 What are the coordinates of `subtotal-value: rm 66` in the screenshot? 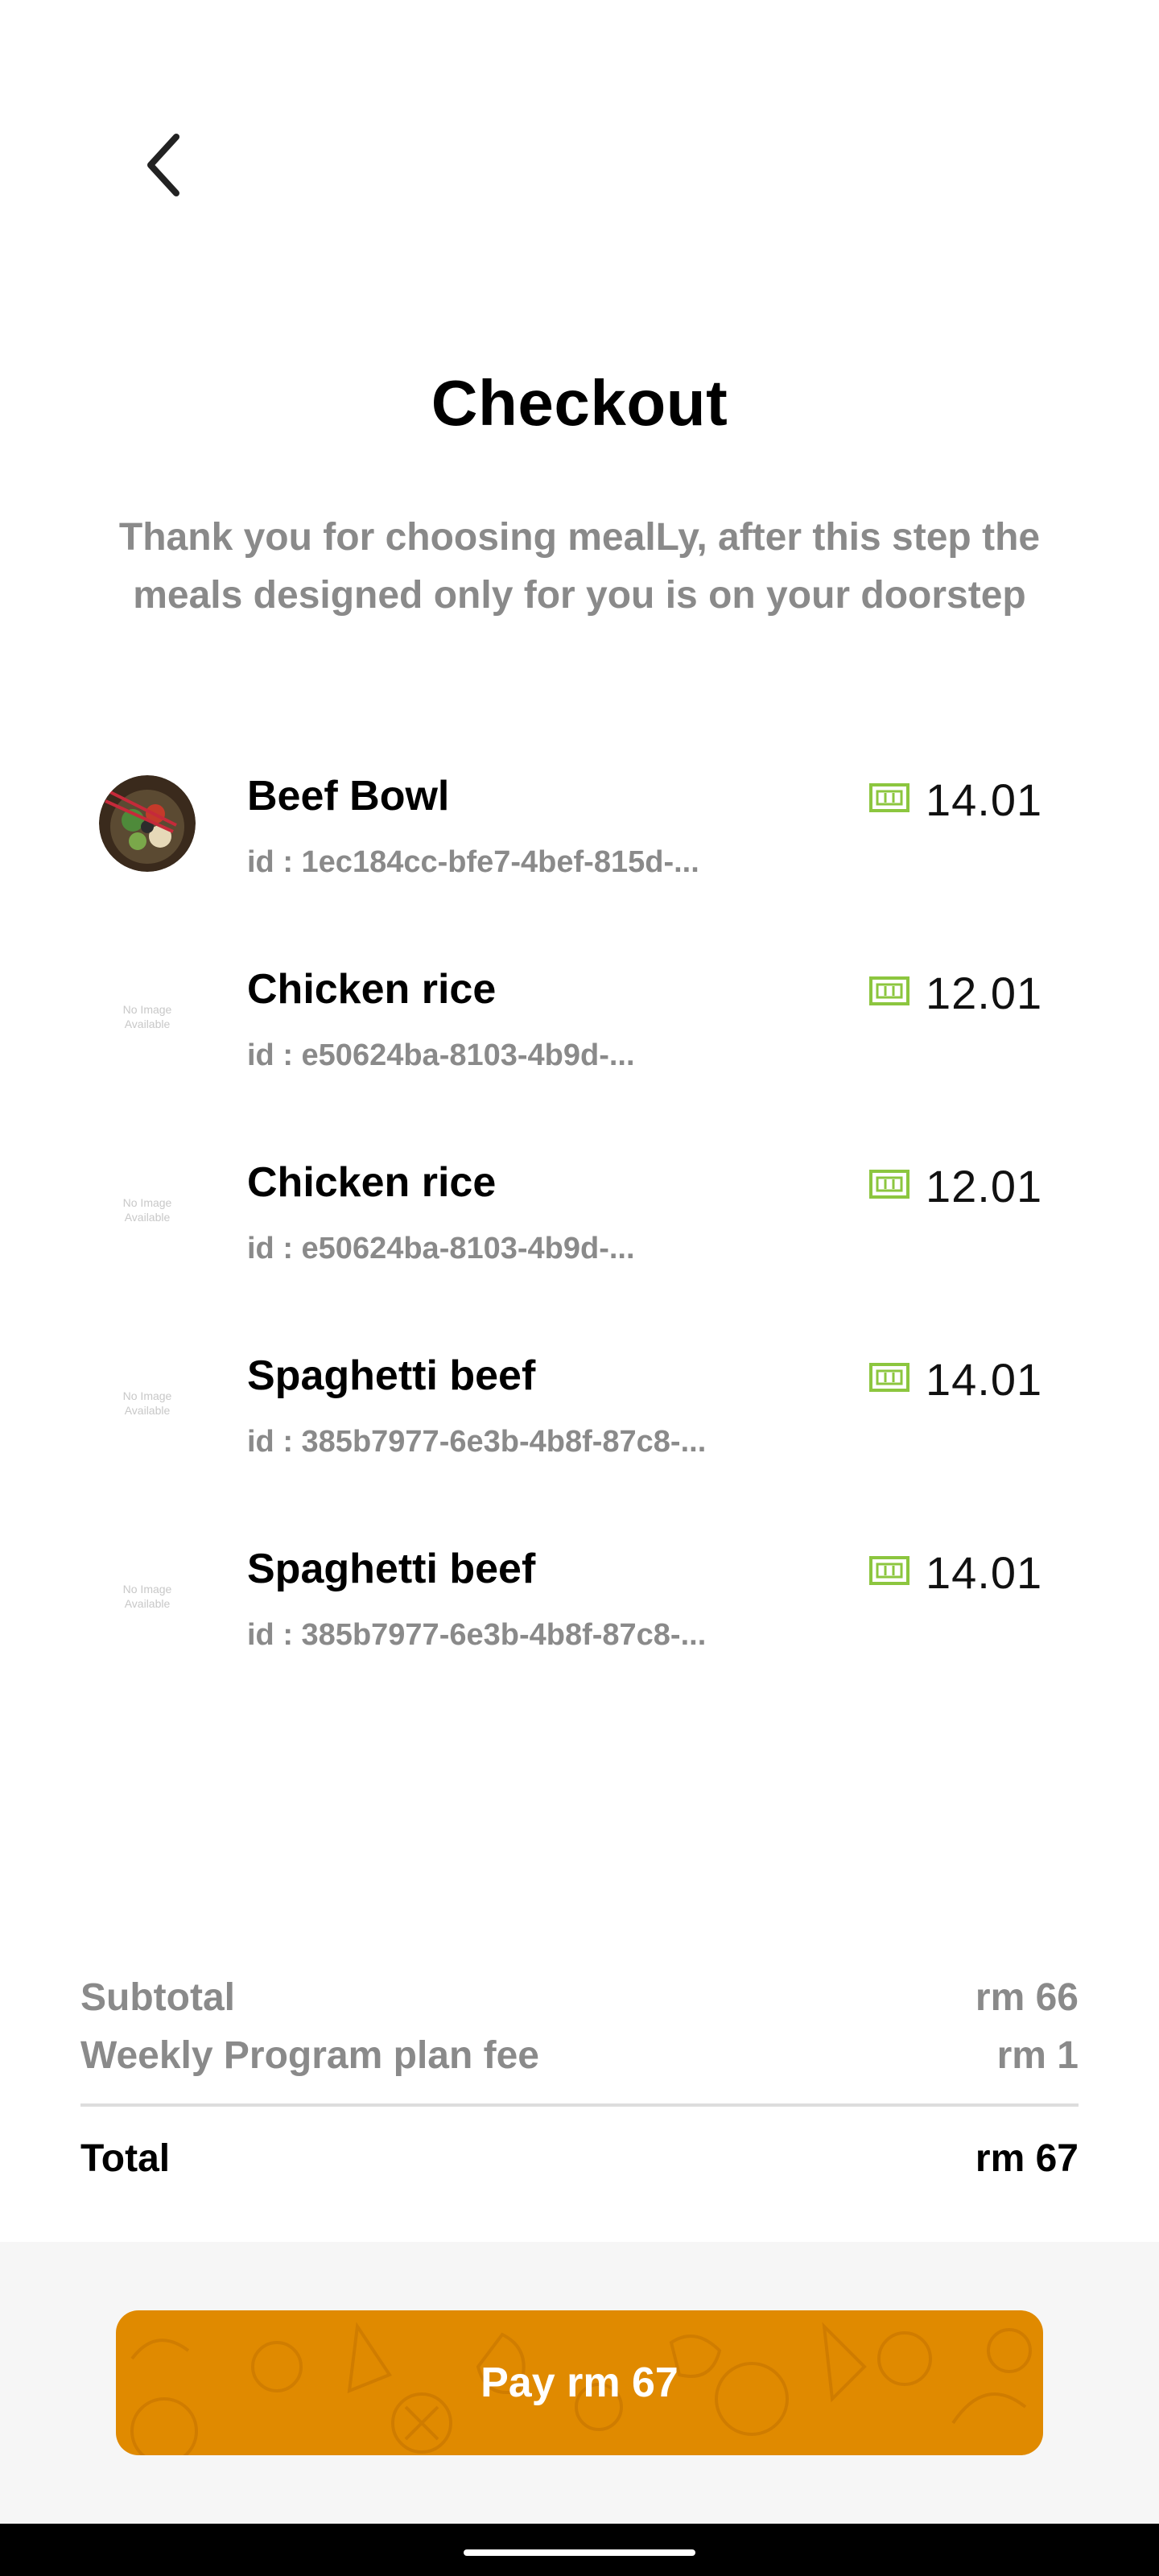 It's located at (1027, 1997).